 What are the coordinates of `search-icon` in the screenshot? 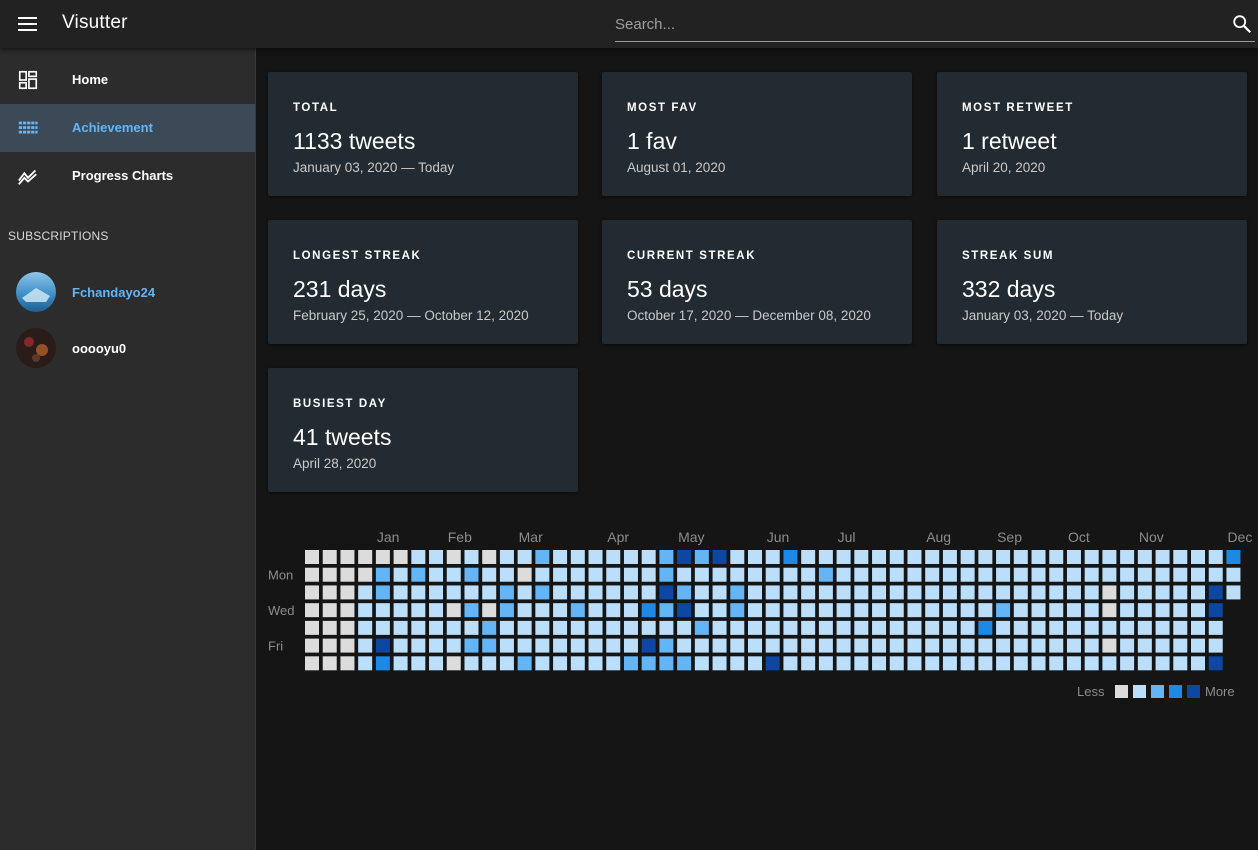 It's located at (1242, 24).